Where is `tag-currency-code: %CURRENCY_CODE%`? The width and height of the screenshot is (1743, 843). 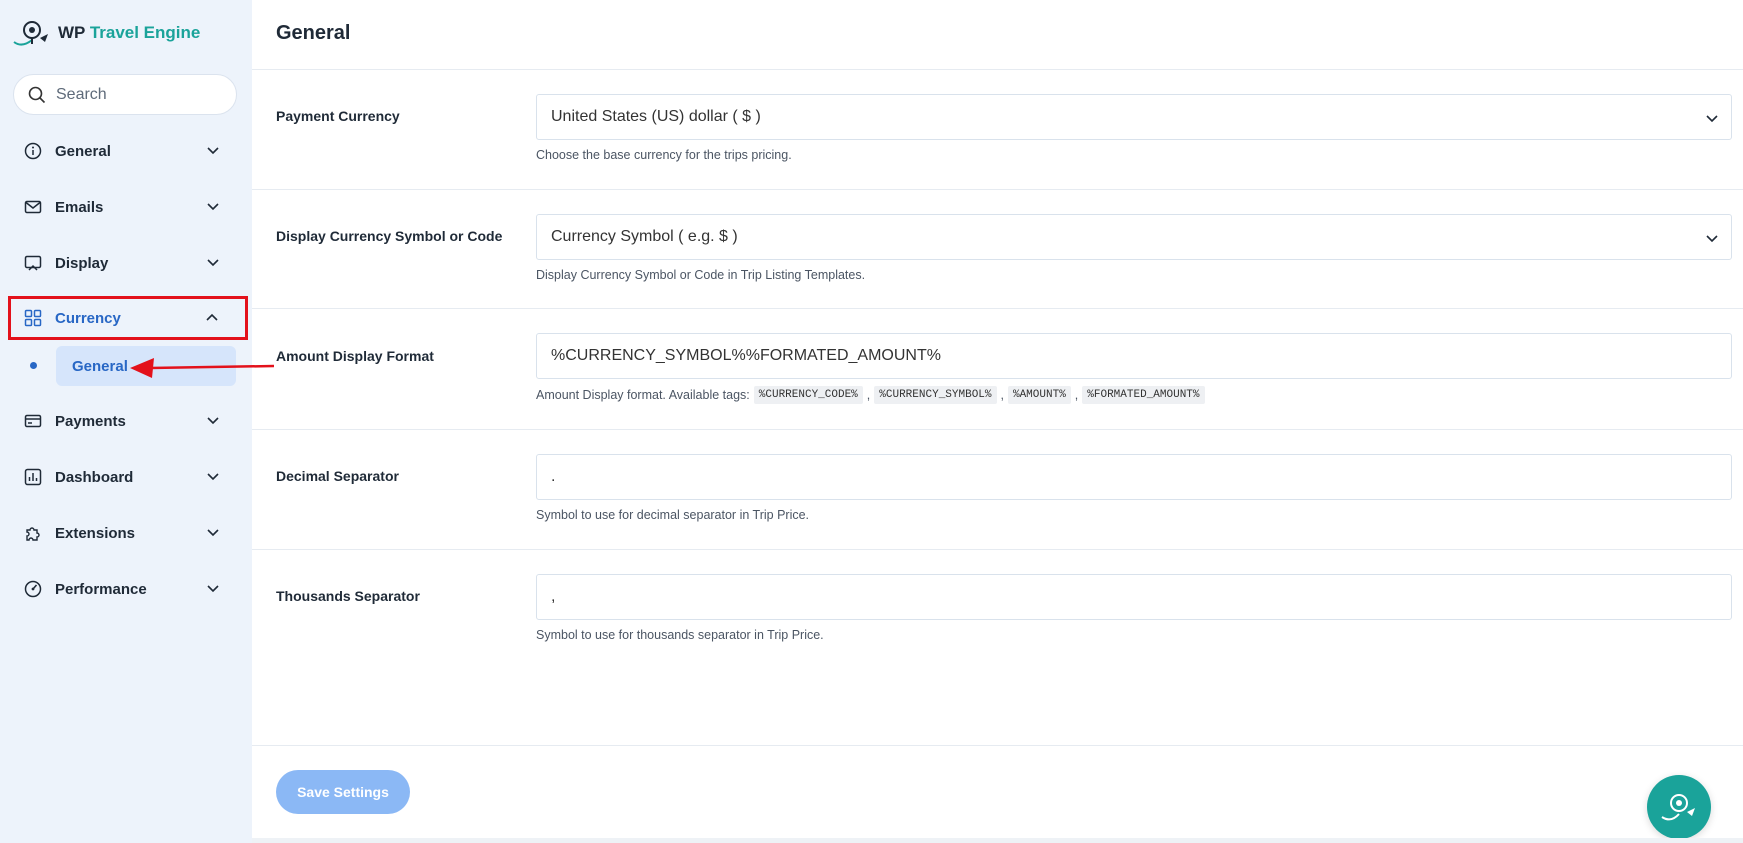
tag-currency-code: %CURRENCY_CODE% is located at coordinates (808, 395).